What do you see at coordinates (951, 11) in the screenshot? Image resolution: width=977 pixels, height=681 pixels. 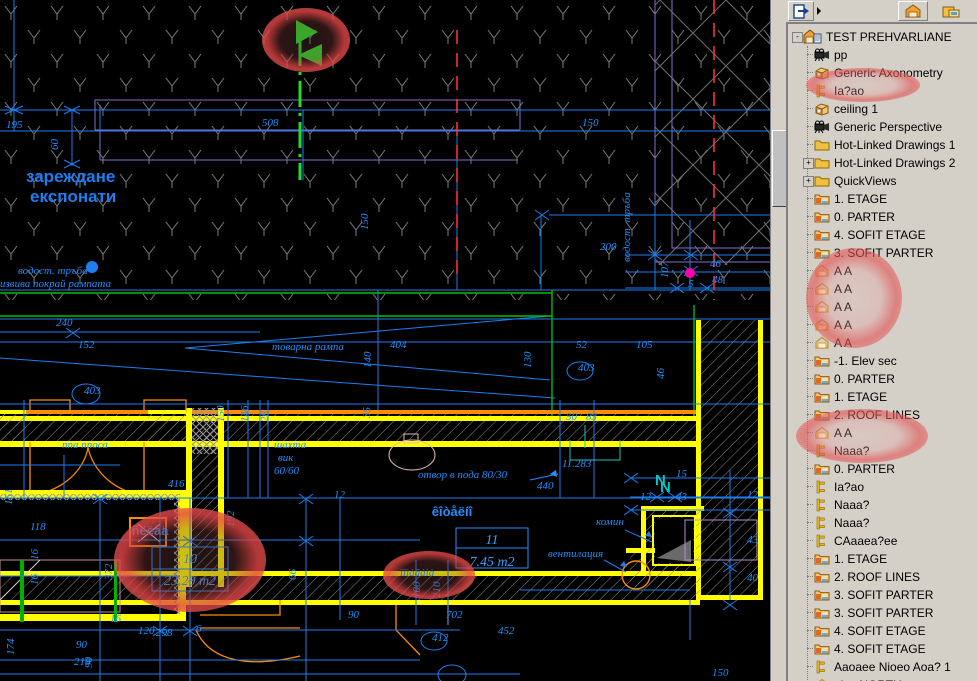 I see `view-map-icon` at bounding box center [951, 11].